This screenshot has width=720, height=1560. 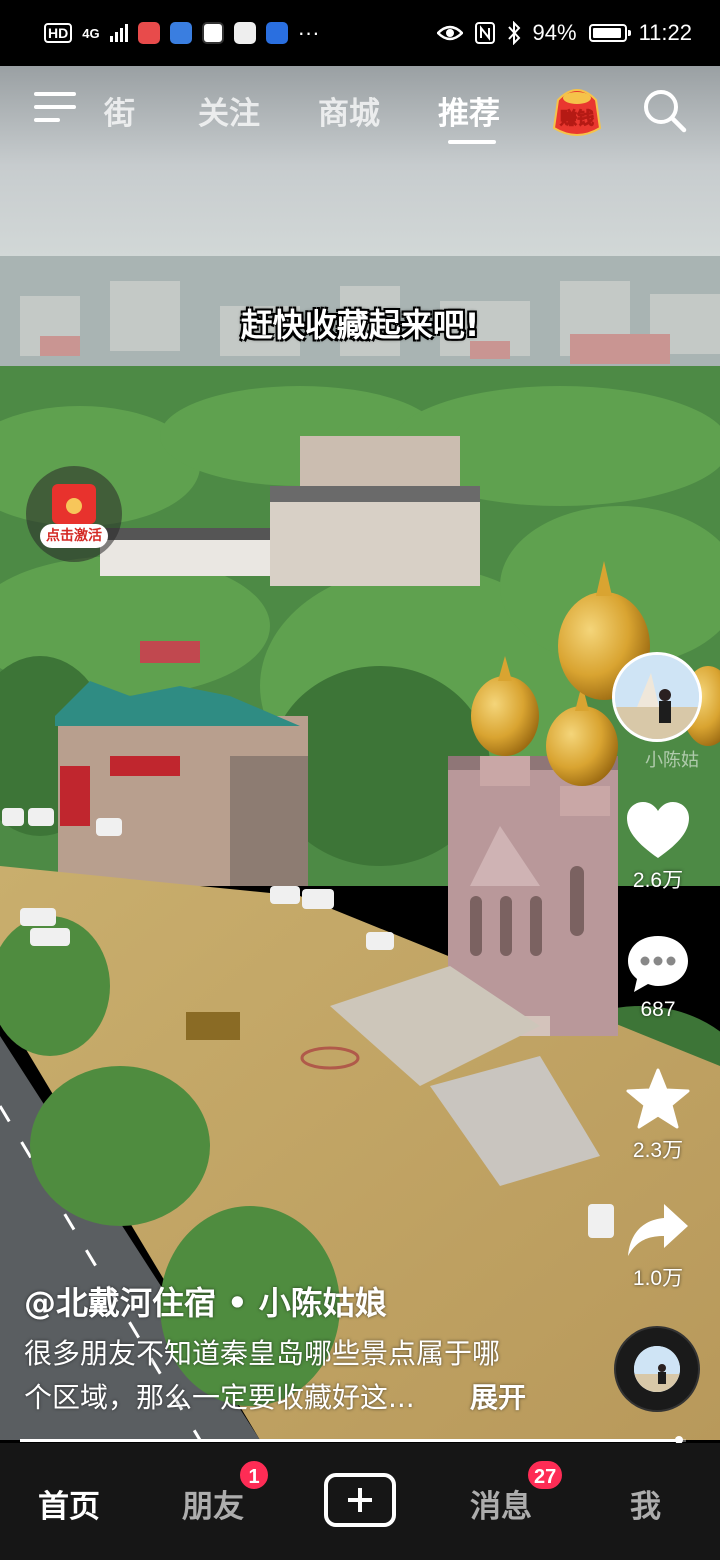 What do you see at coordinates (205, 1301) in the screenshot?
I see `post-author: @北戴河住宿 • 小陈姑娘` at bounding box center [205, 1301].